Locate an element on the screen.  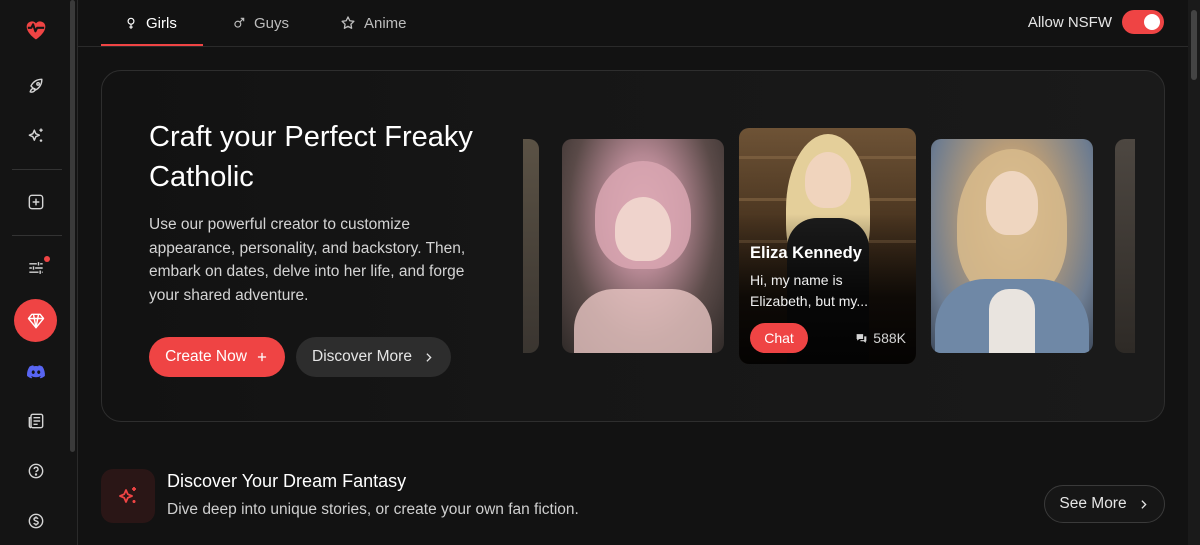
nsfw-control: Allow NSFW is located at coordinates (1096, 22).